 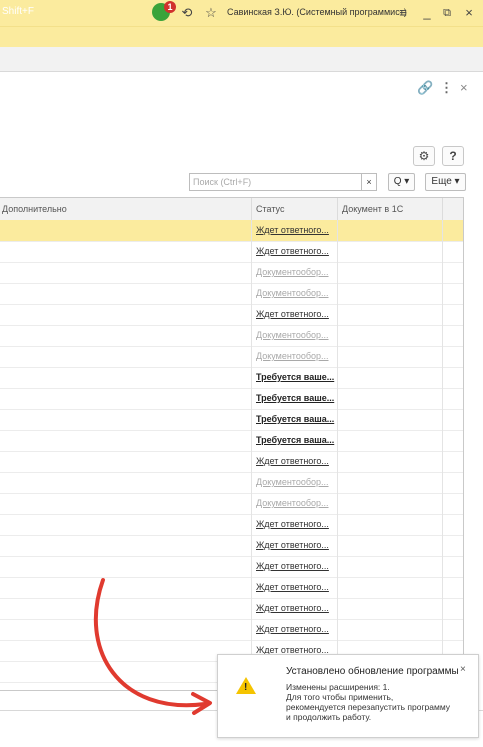 I want to click on search-hint: Shift+F, so click(x=18, y=11).